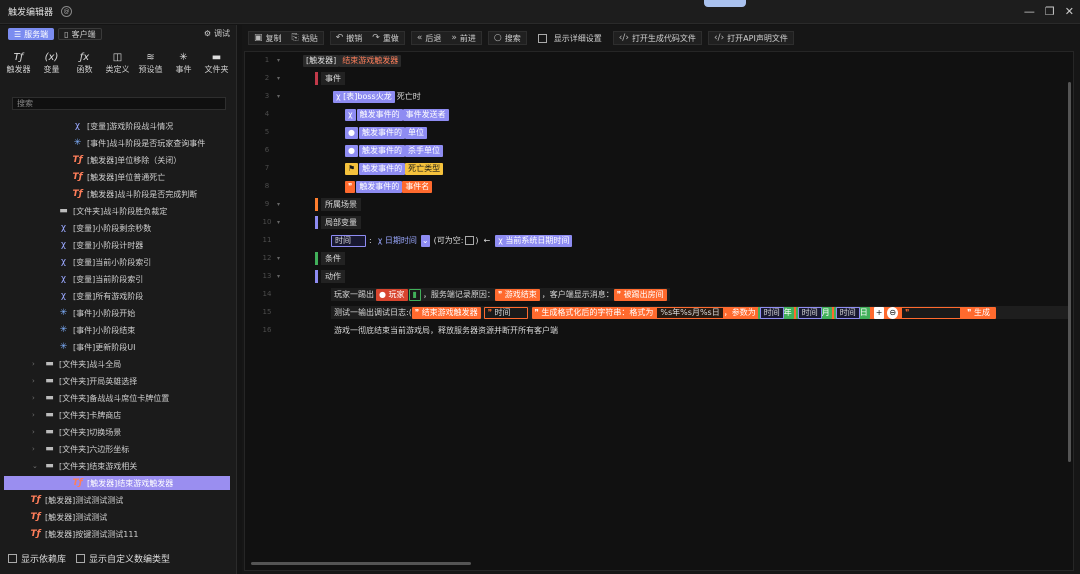 This screenshot has width=1080, height=574. What do you see at coordinates (657, 38) in the screenshot?
I see `open-gen-code-button: ‹/› 打开生成代码文件` at bounding box center [657, 38].